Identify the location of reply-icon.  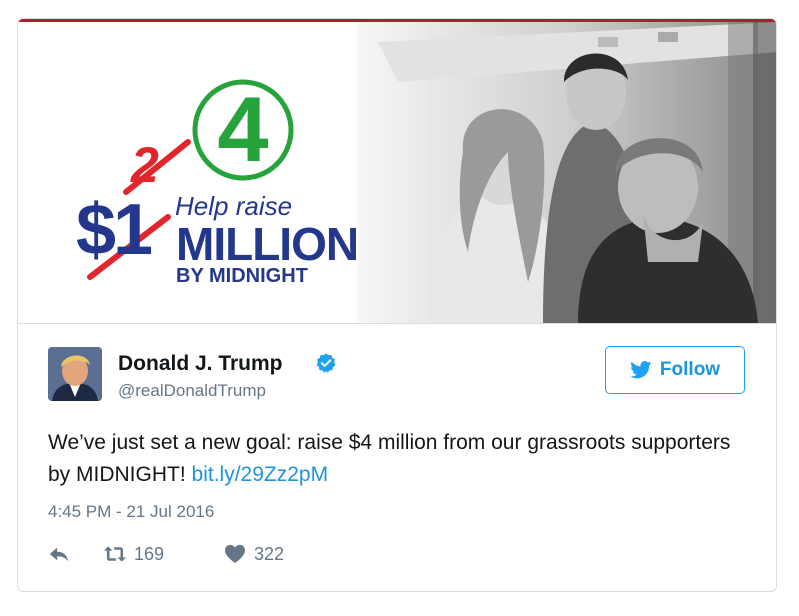
(59, 554).